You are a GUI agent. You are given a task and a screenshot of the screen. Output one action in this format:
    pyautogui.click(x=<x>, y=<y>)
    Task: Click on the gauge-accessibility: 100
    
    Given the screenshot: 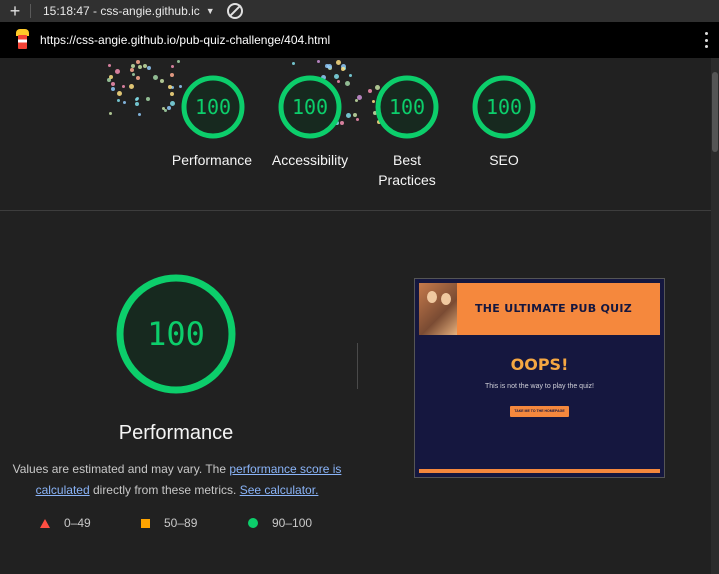 What is the action you would take?
    pyautogui.click(x=310, y=107)
    